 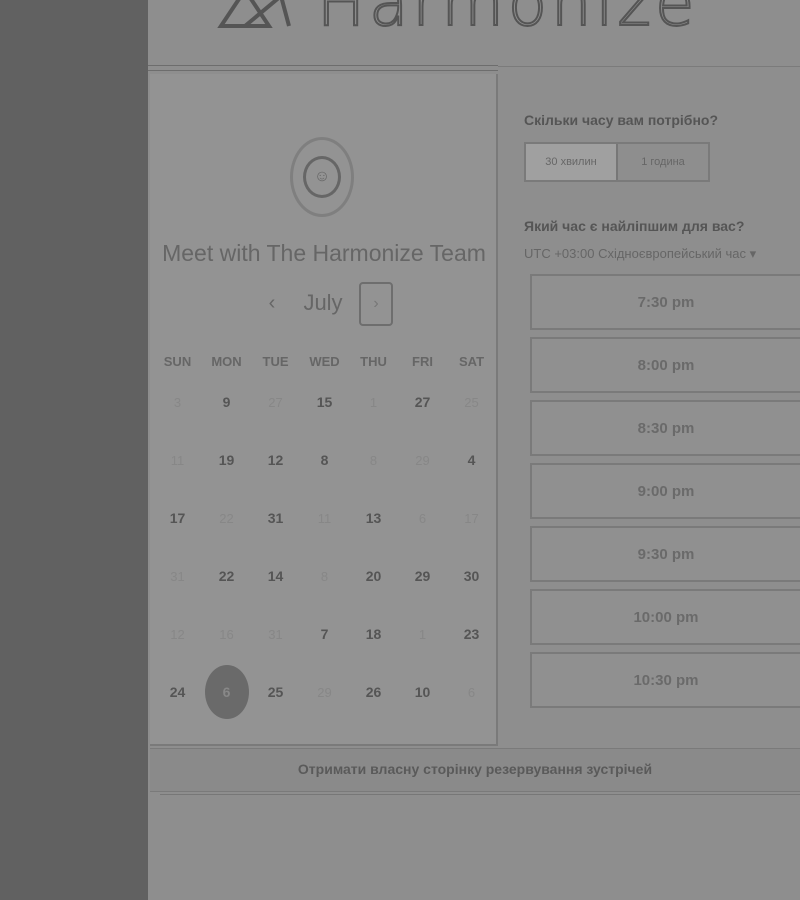 I want to click on time-slot-button: 8:00 pm, so click(x=665, y=365).